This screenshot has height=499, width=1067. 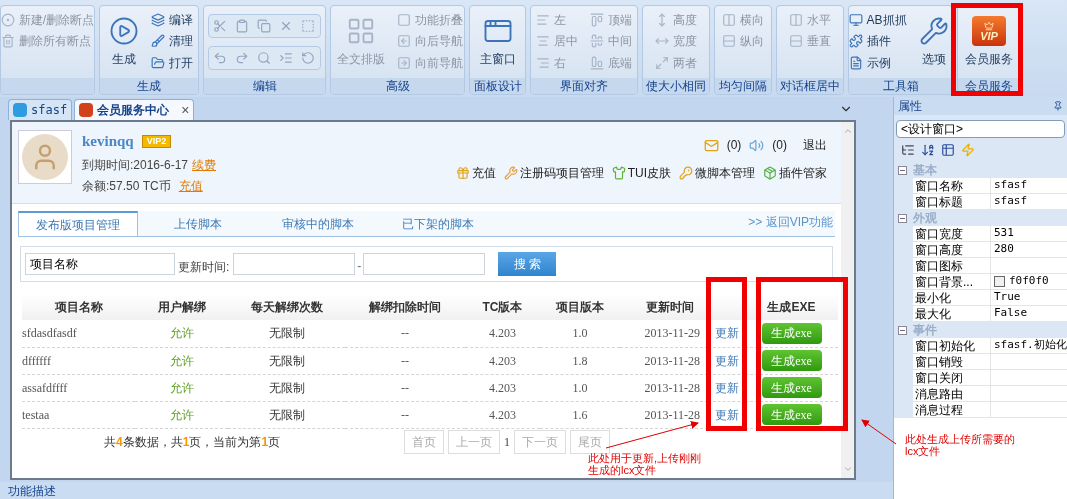 What do you see at coordinates (672, 333) in the screenshot?
I see `table-cell: 2013-11-29` at bounding box center [672, 333].